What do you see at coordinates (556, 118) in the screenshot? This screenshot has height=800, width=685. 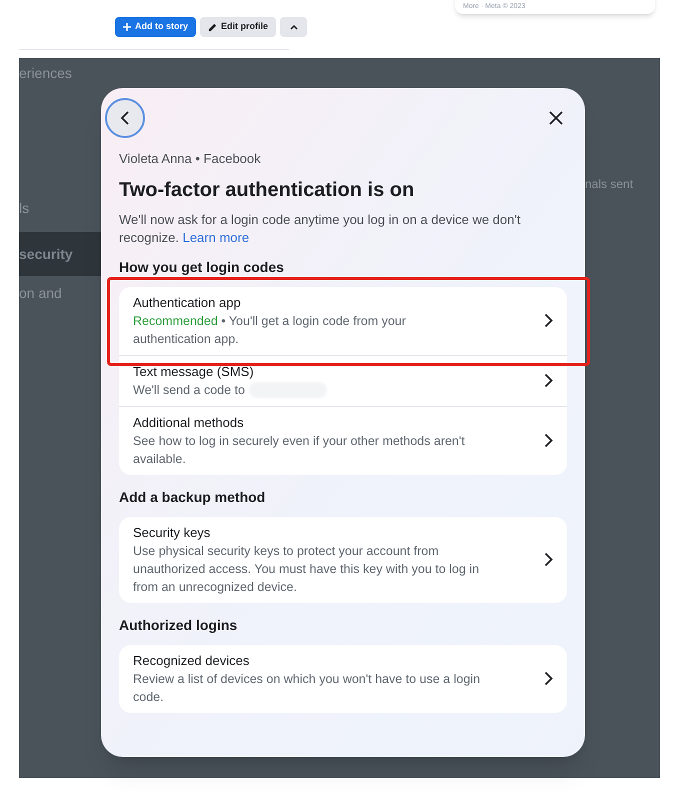 I see `close-icon` at bounding box center [556, 118].